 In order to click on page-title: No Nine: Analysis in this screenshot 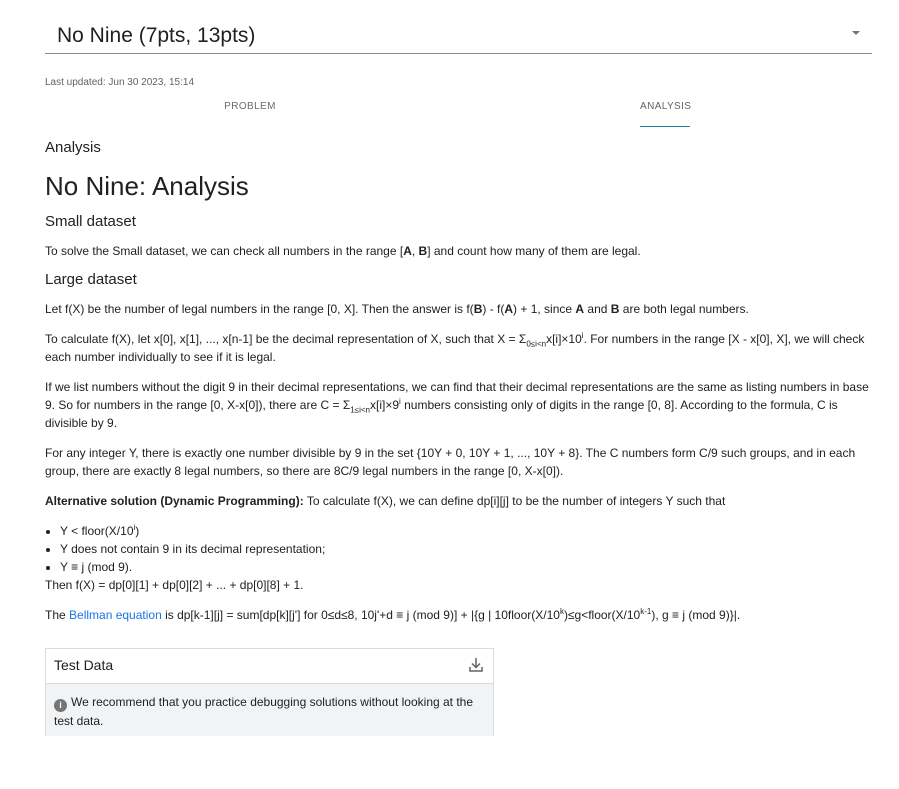, I will do `click(147, 186)`.